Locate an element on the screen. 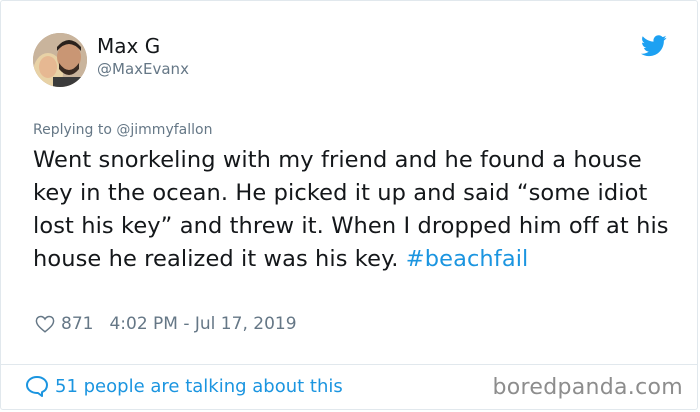  like-count: 871 is located at coordinates (77, 324).